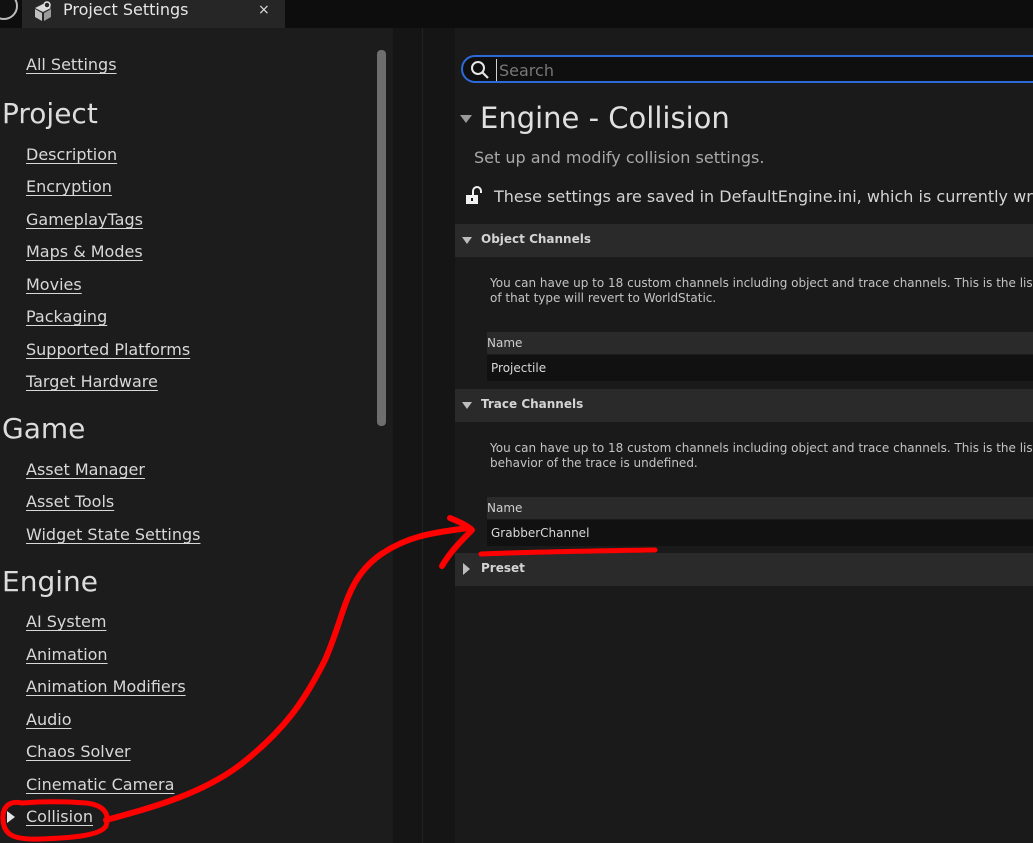 This screenshot has width=1033, height=843. I want to click on sidebar-item-supported-platforms: Supported Platforms, so click(108, 349).